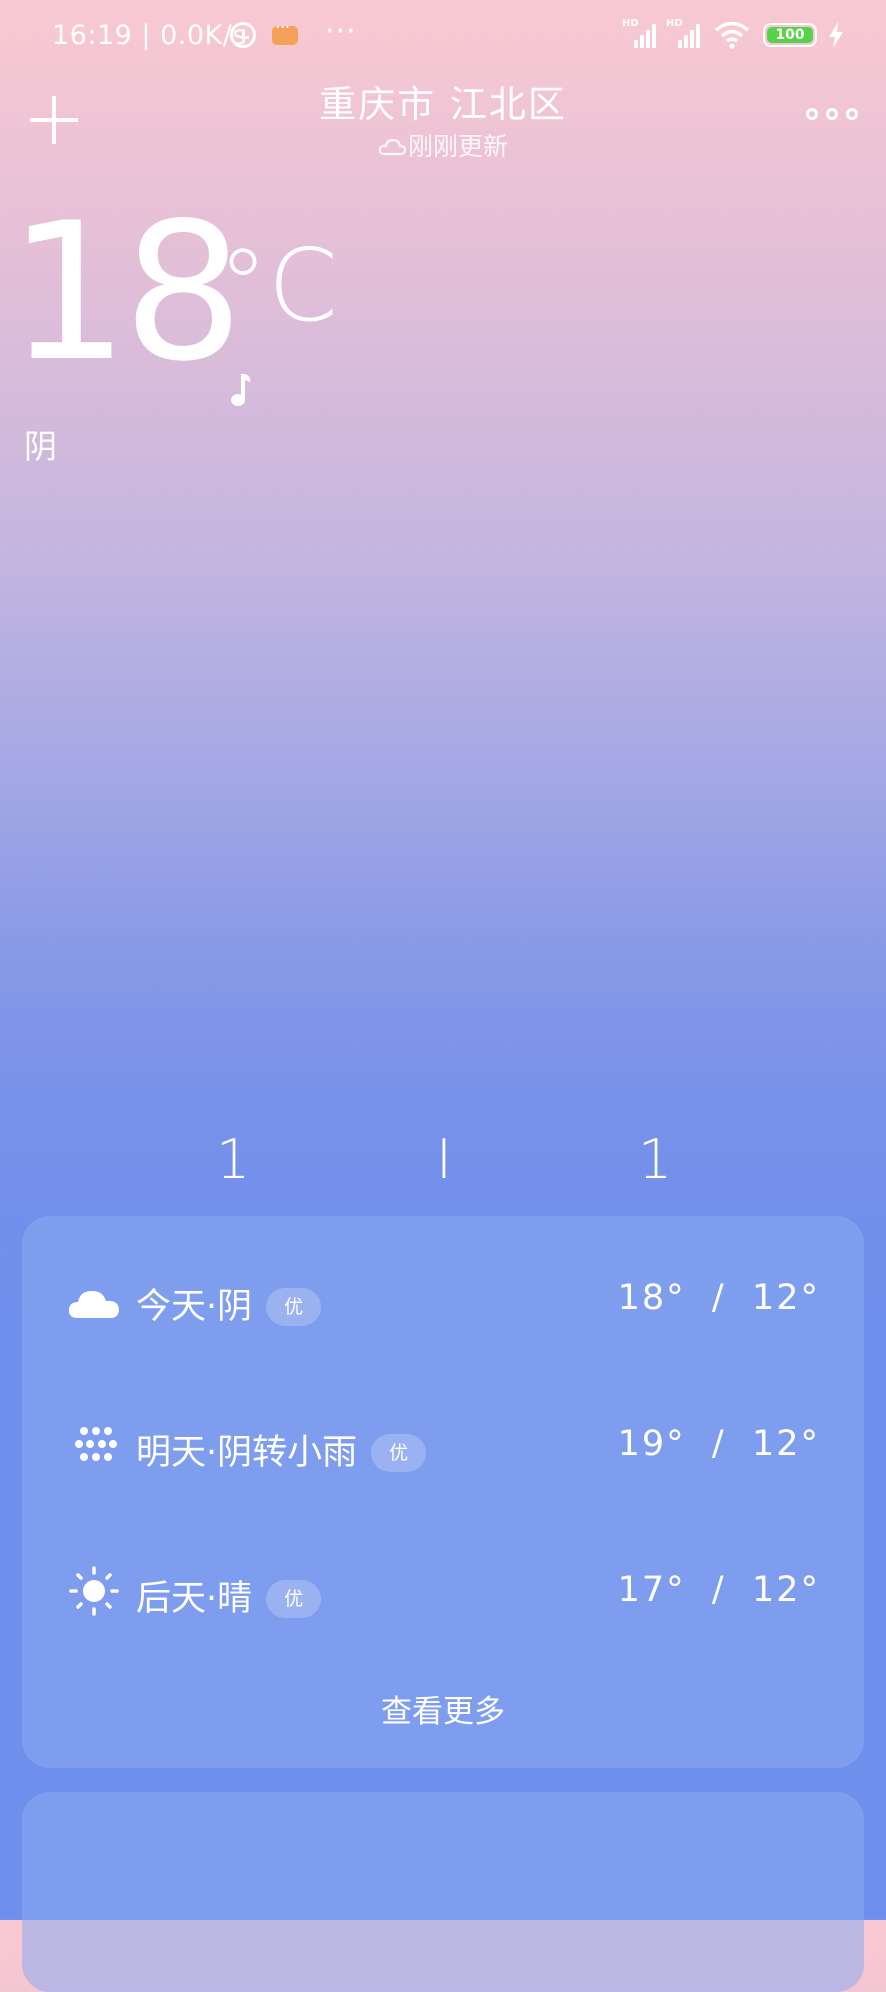 The height and width of the screenshot is (1992, 886). Describe the element at coordinates (718, 1590) in the screenshot. I see `forecast-temps: 17° / 12°` at that location.